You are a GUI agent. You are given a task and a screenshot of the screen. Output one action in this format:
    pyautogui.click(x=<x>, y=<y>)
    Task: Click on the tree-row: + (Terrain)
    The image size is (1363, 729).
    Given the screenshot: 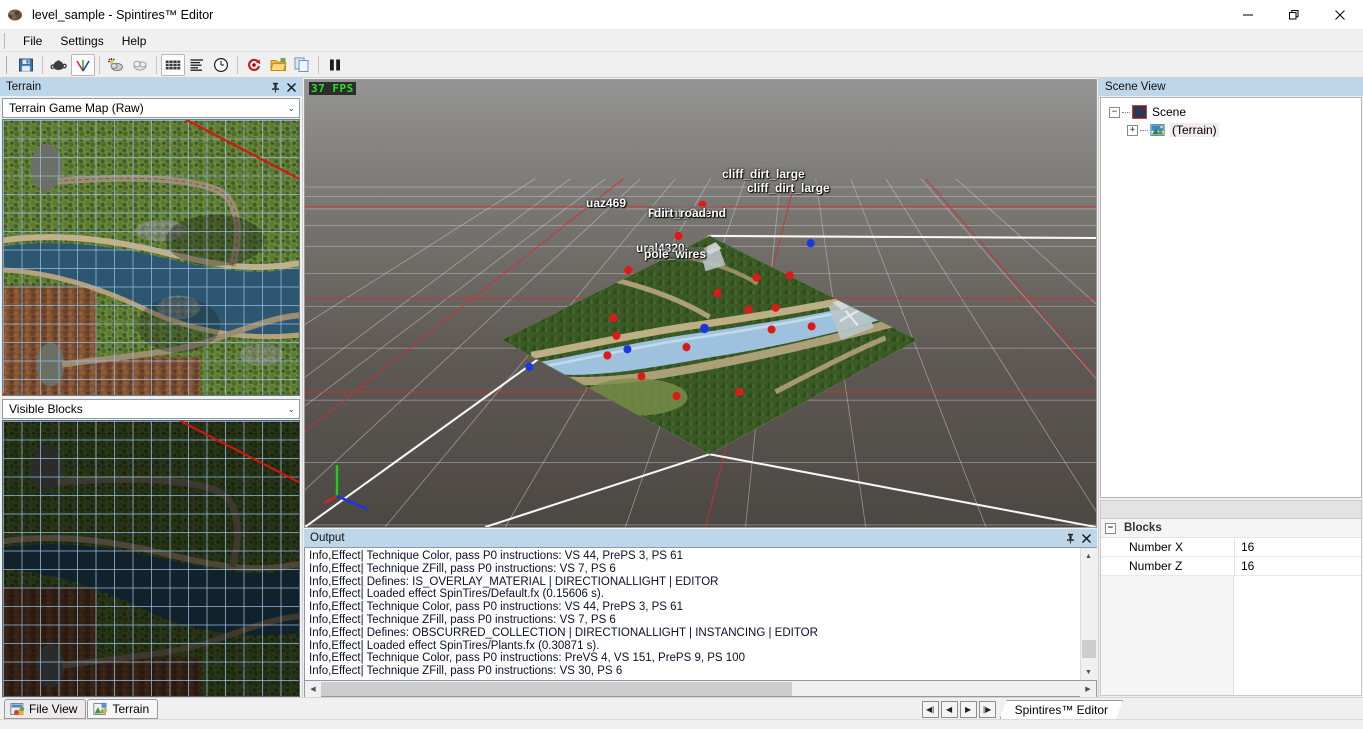 What is the action you would take?
    pyautogui.click(x=1235, y=130)
    